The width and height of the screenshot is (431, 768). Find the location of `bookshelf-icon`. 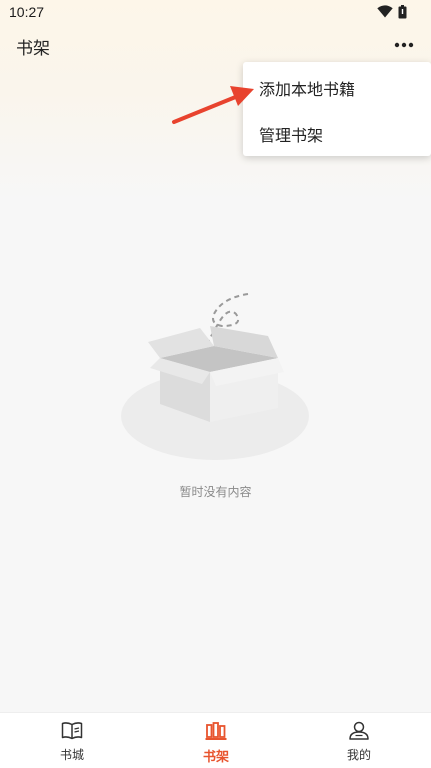

bookshelf-icon is located at coordinates (216, 731).